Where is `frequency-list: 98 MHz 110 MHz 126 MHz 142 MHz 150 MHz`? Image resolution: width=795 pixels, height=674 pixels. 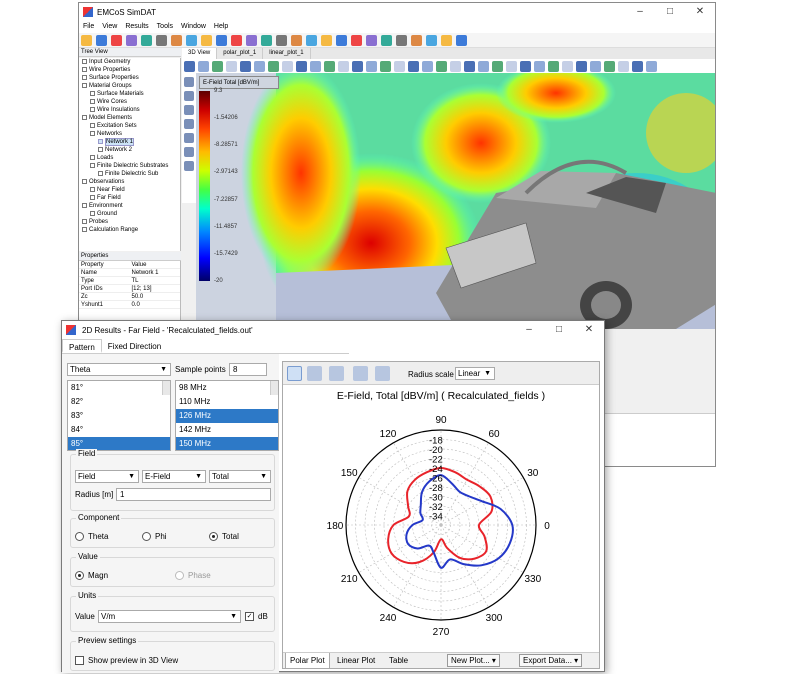 frequency-list: 98 MHz 110 MHz 126 MHz 142 MHz 150 MHz is located at coordinates (227, 415).